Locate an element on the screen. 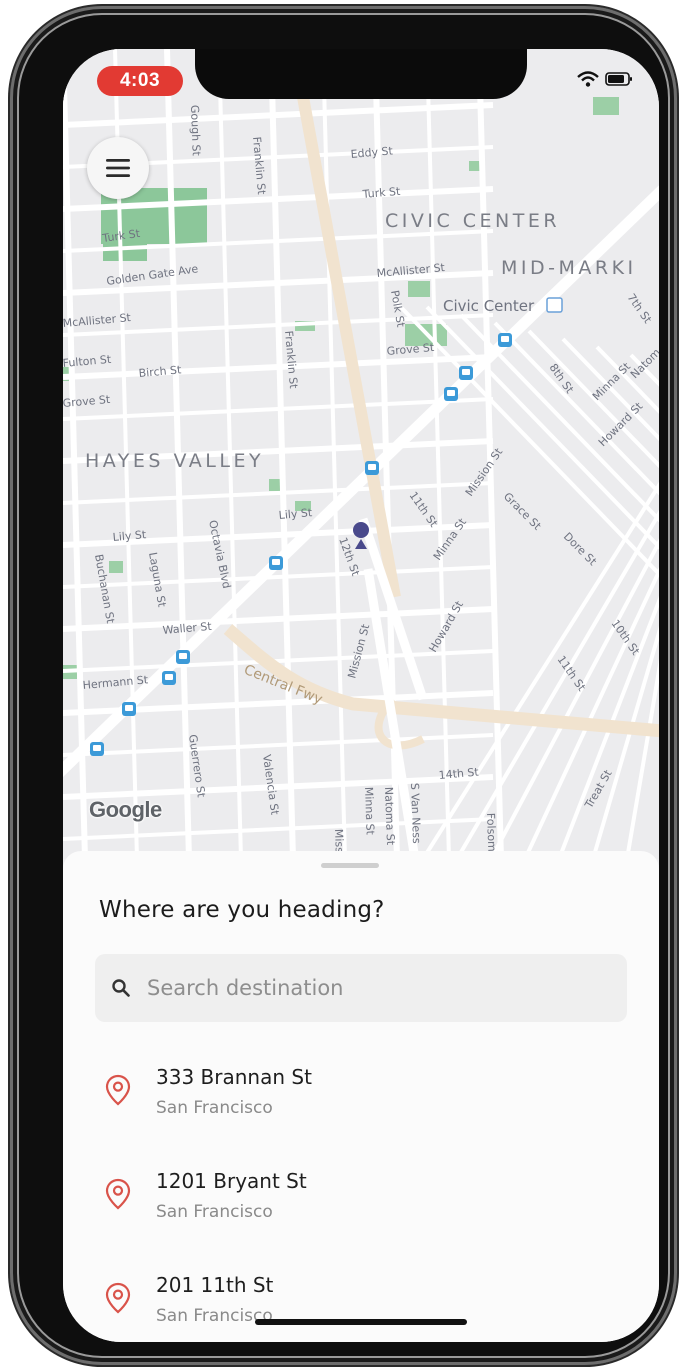 The width and height of the screenshot is (687, 1371). street-label: Folsom is located at coordinates (491, 832).